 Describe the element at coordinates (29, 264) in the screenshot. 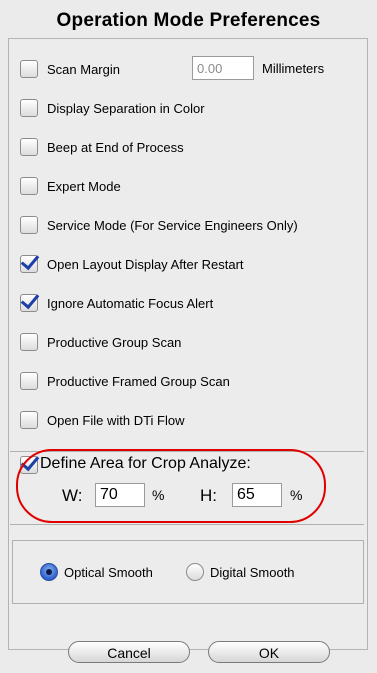

I see `checkbox-open-layout` at that location.